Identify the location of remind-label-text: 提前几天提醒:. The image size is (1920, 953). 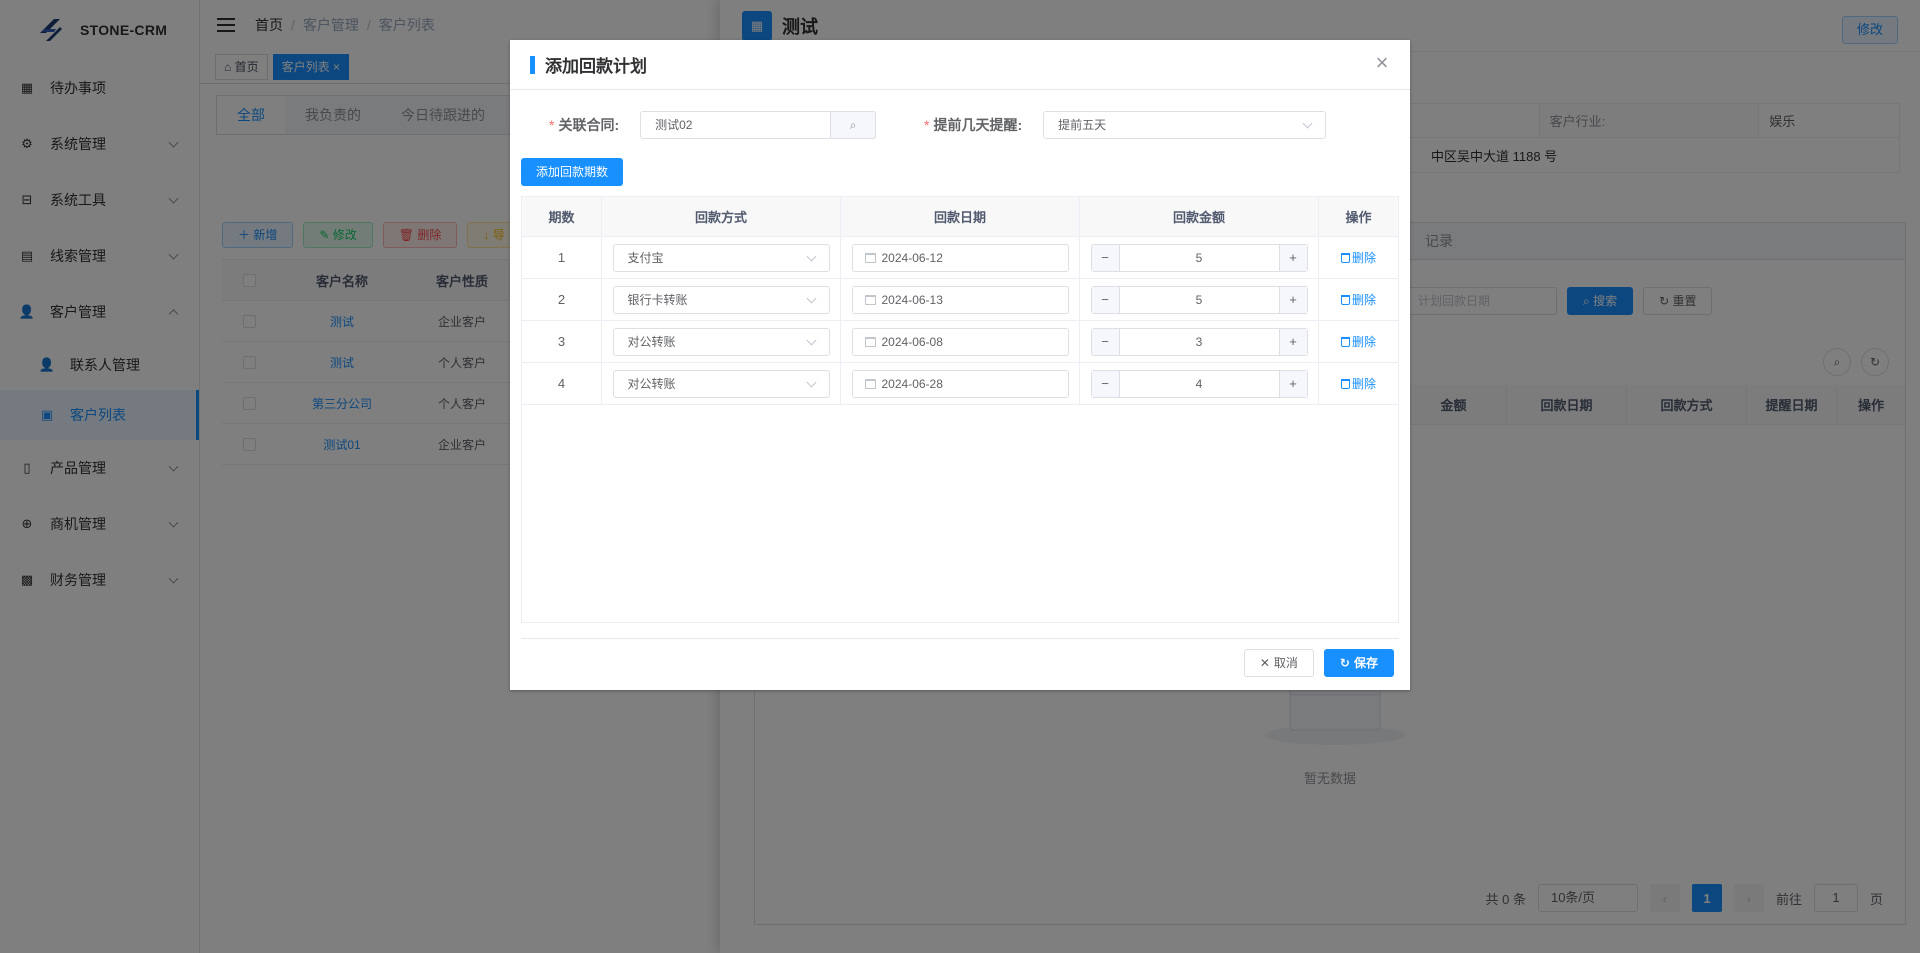
(978, 125).